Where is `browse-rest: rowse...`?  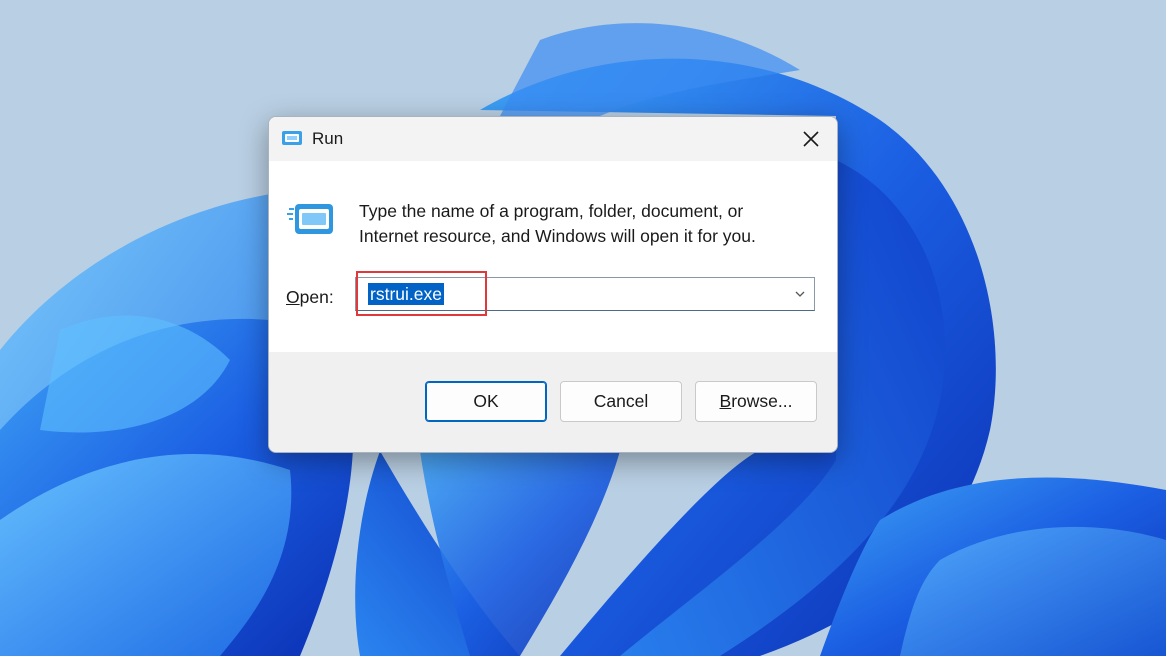 browse-rest: rowse... is located at coordinates (762, 401).